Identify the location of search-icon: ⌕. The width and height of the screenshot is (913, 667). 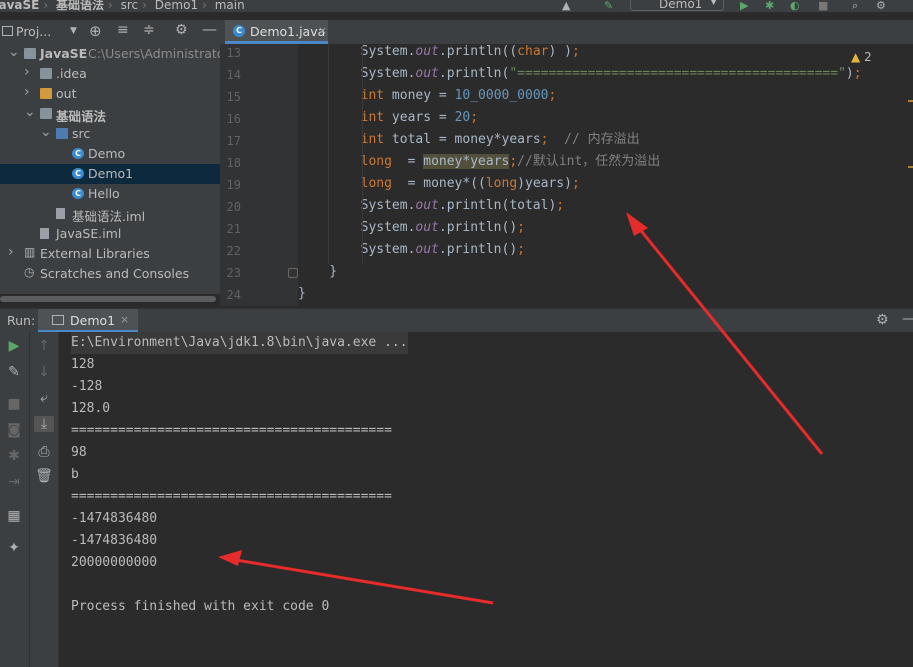
(855, 6).